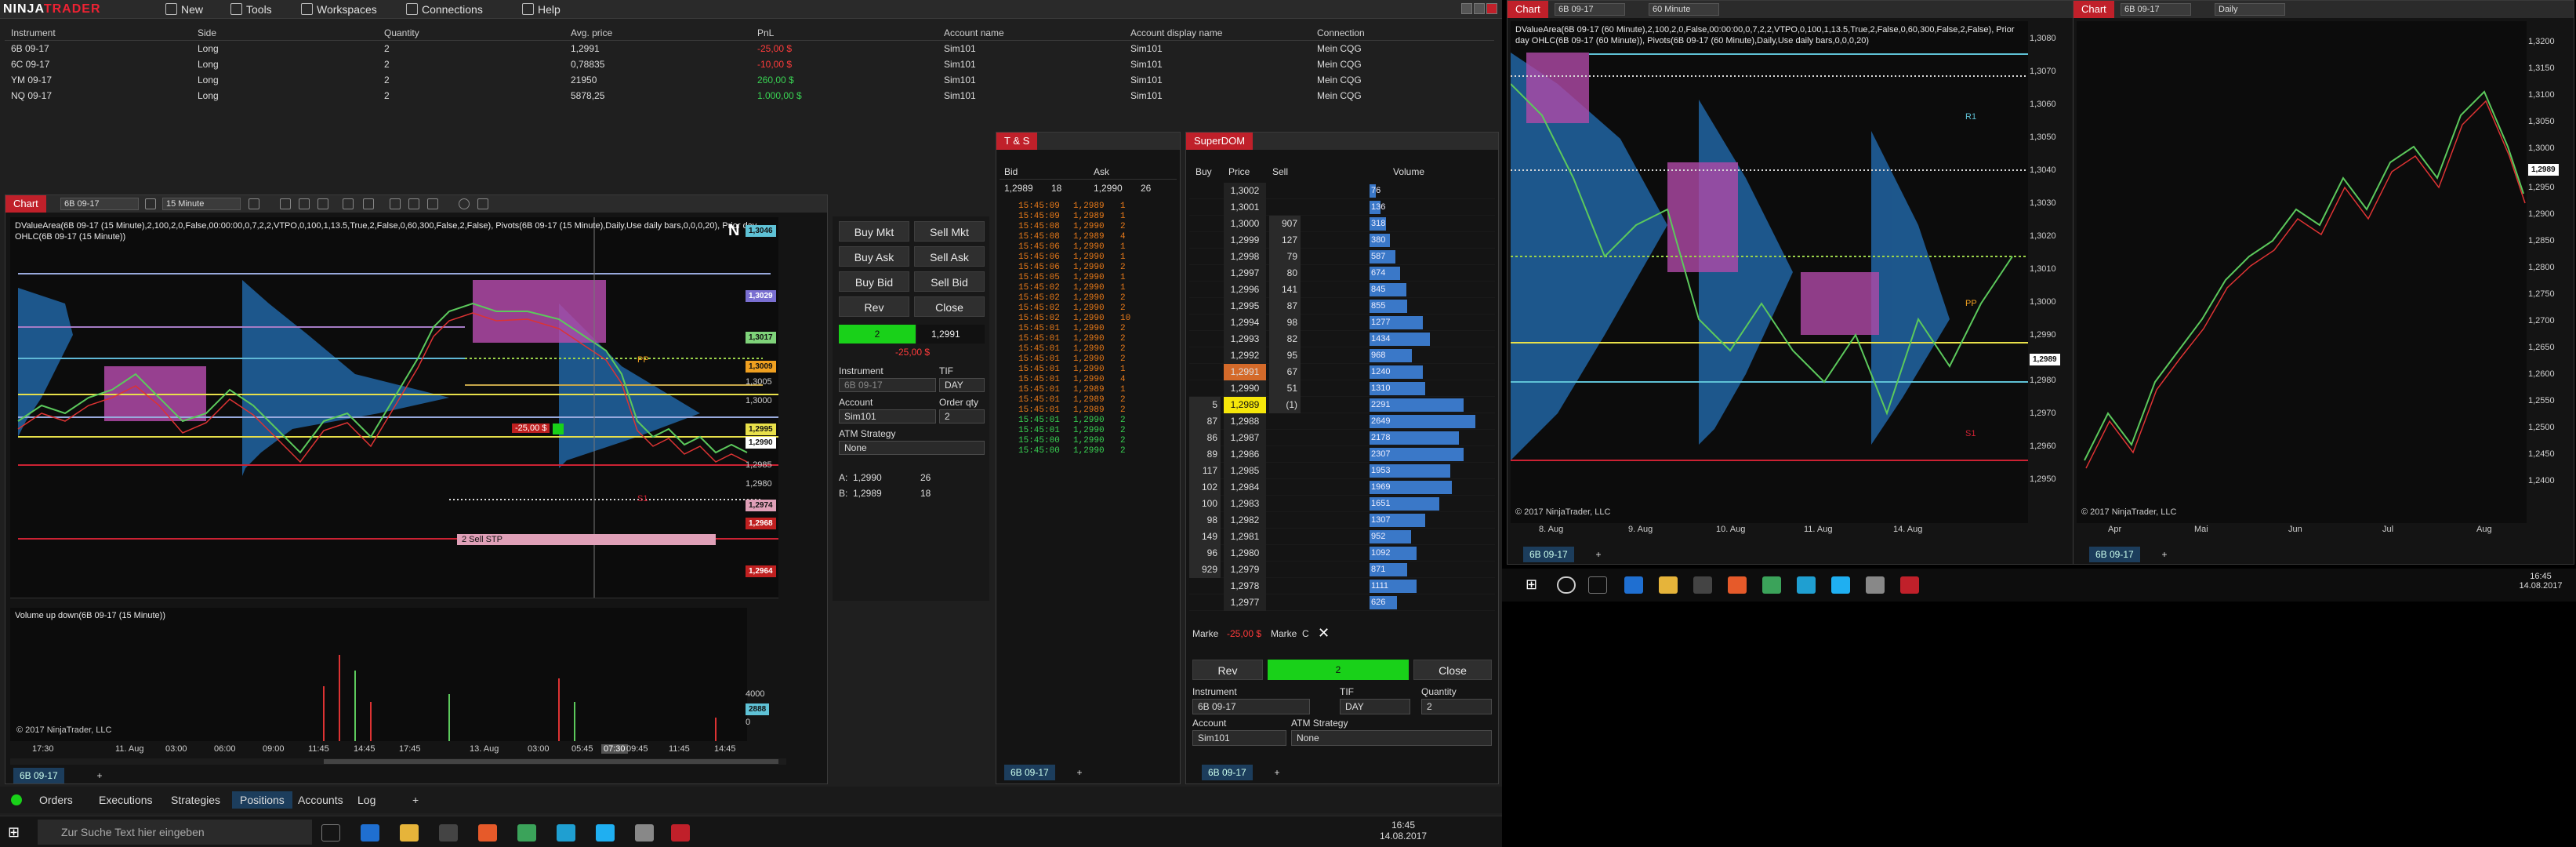  What do you see at coordinates (974, 33) in the screenshot?
I see `col-account-name: Account name` at bounding box center [974, 33].